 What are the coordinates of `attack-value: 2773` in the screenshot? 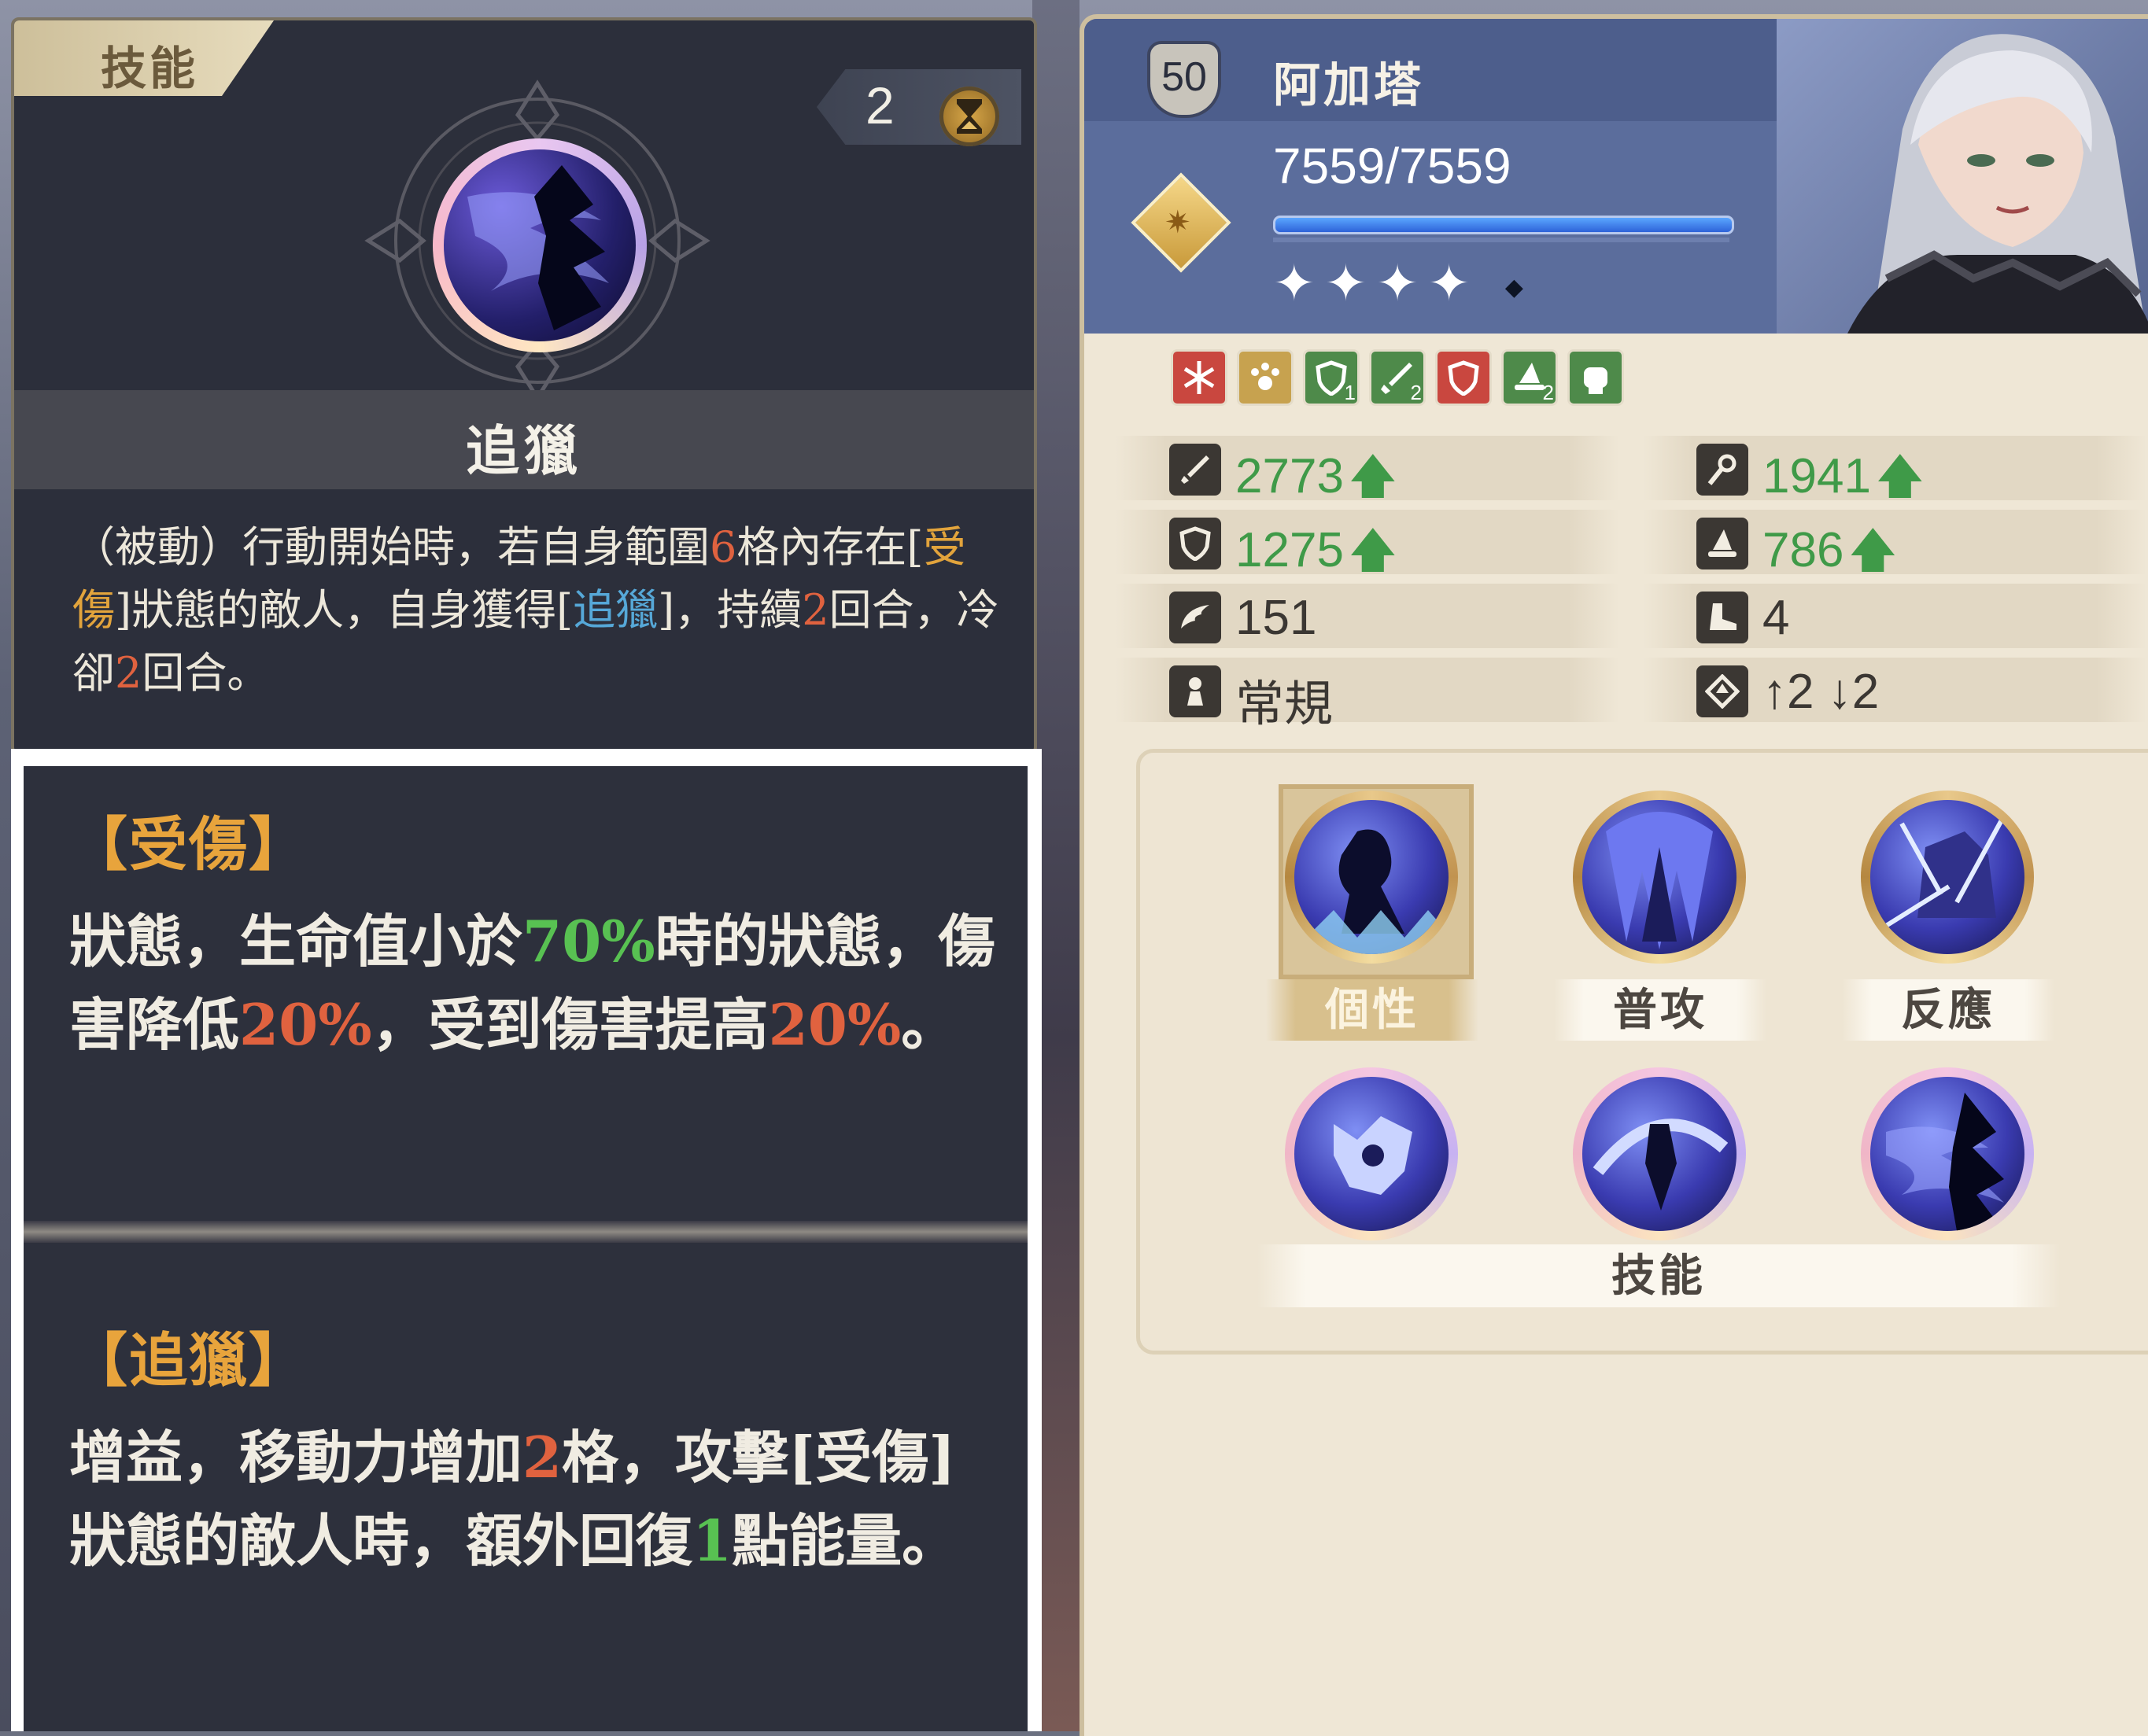 It's located at (1289, 476).